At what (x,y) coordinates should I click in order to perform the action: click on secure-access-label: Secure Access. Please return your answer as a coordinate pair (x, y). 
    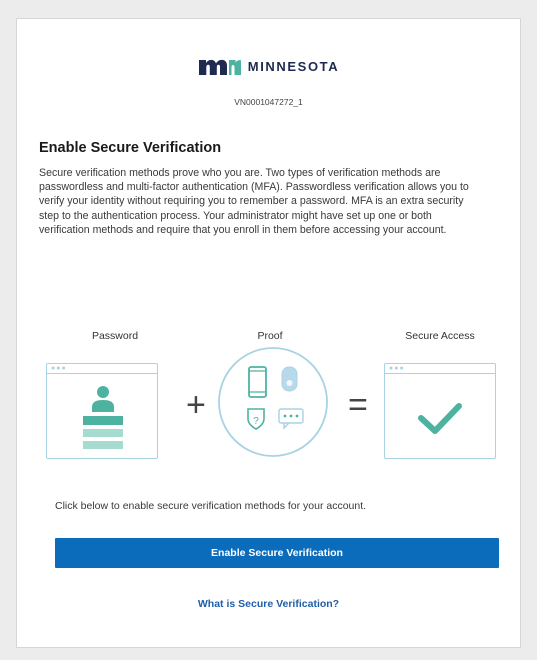
    Looking at the image, I should click on (440, 336).